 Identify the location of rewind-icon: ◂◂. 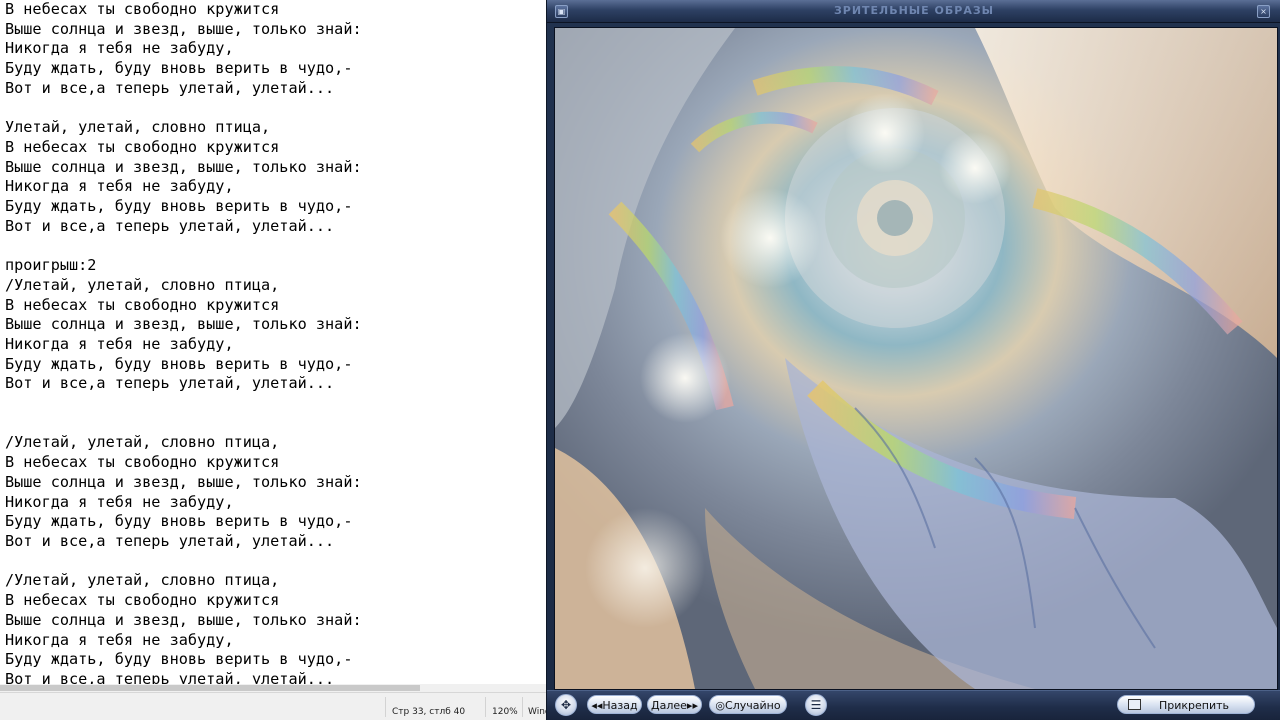
(597, 705).